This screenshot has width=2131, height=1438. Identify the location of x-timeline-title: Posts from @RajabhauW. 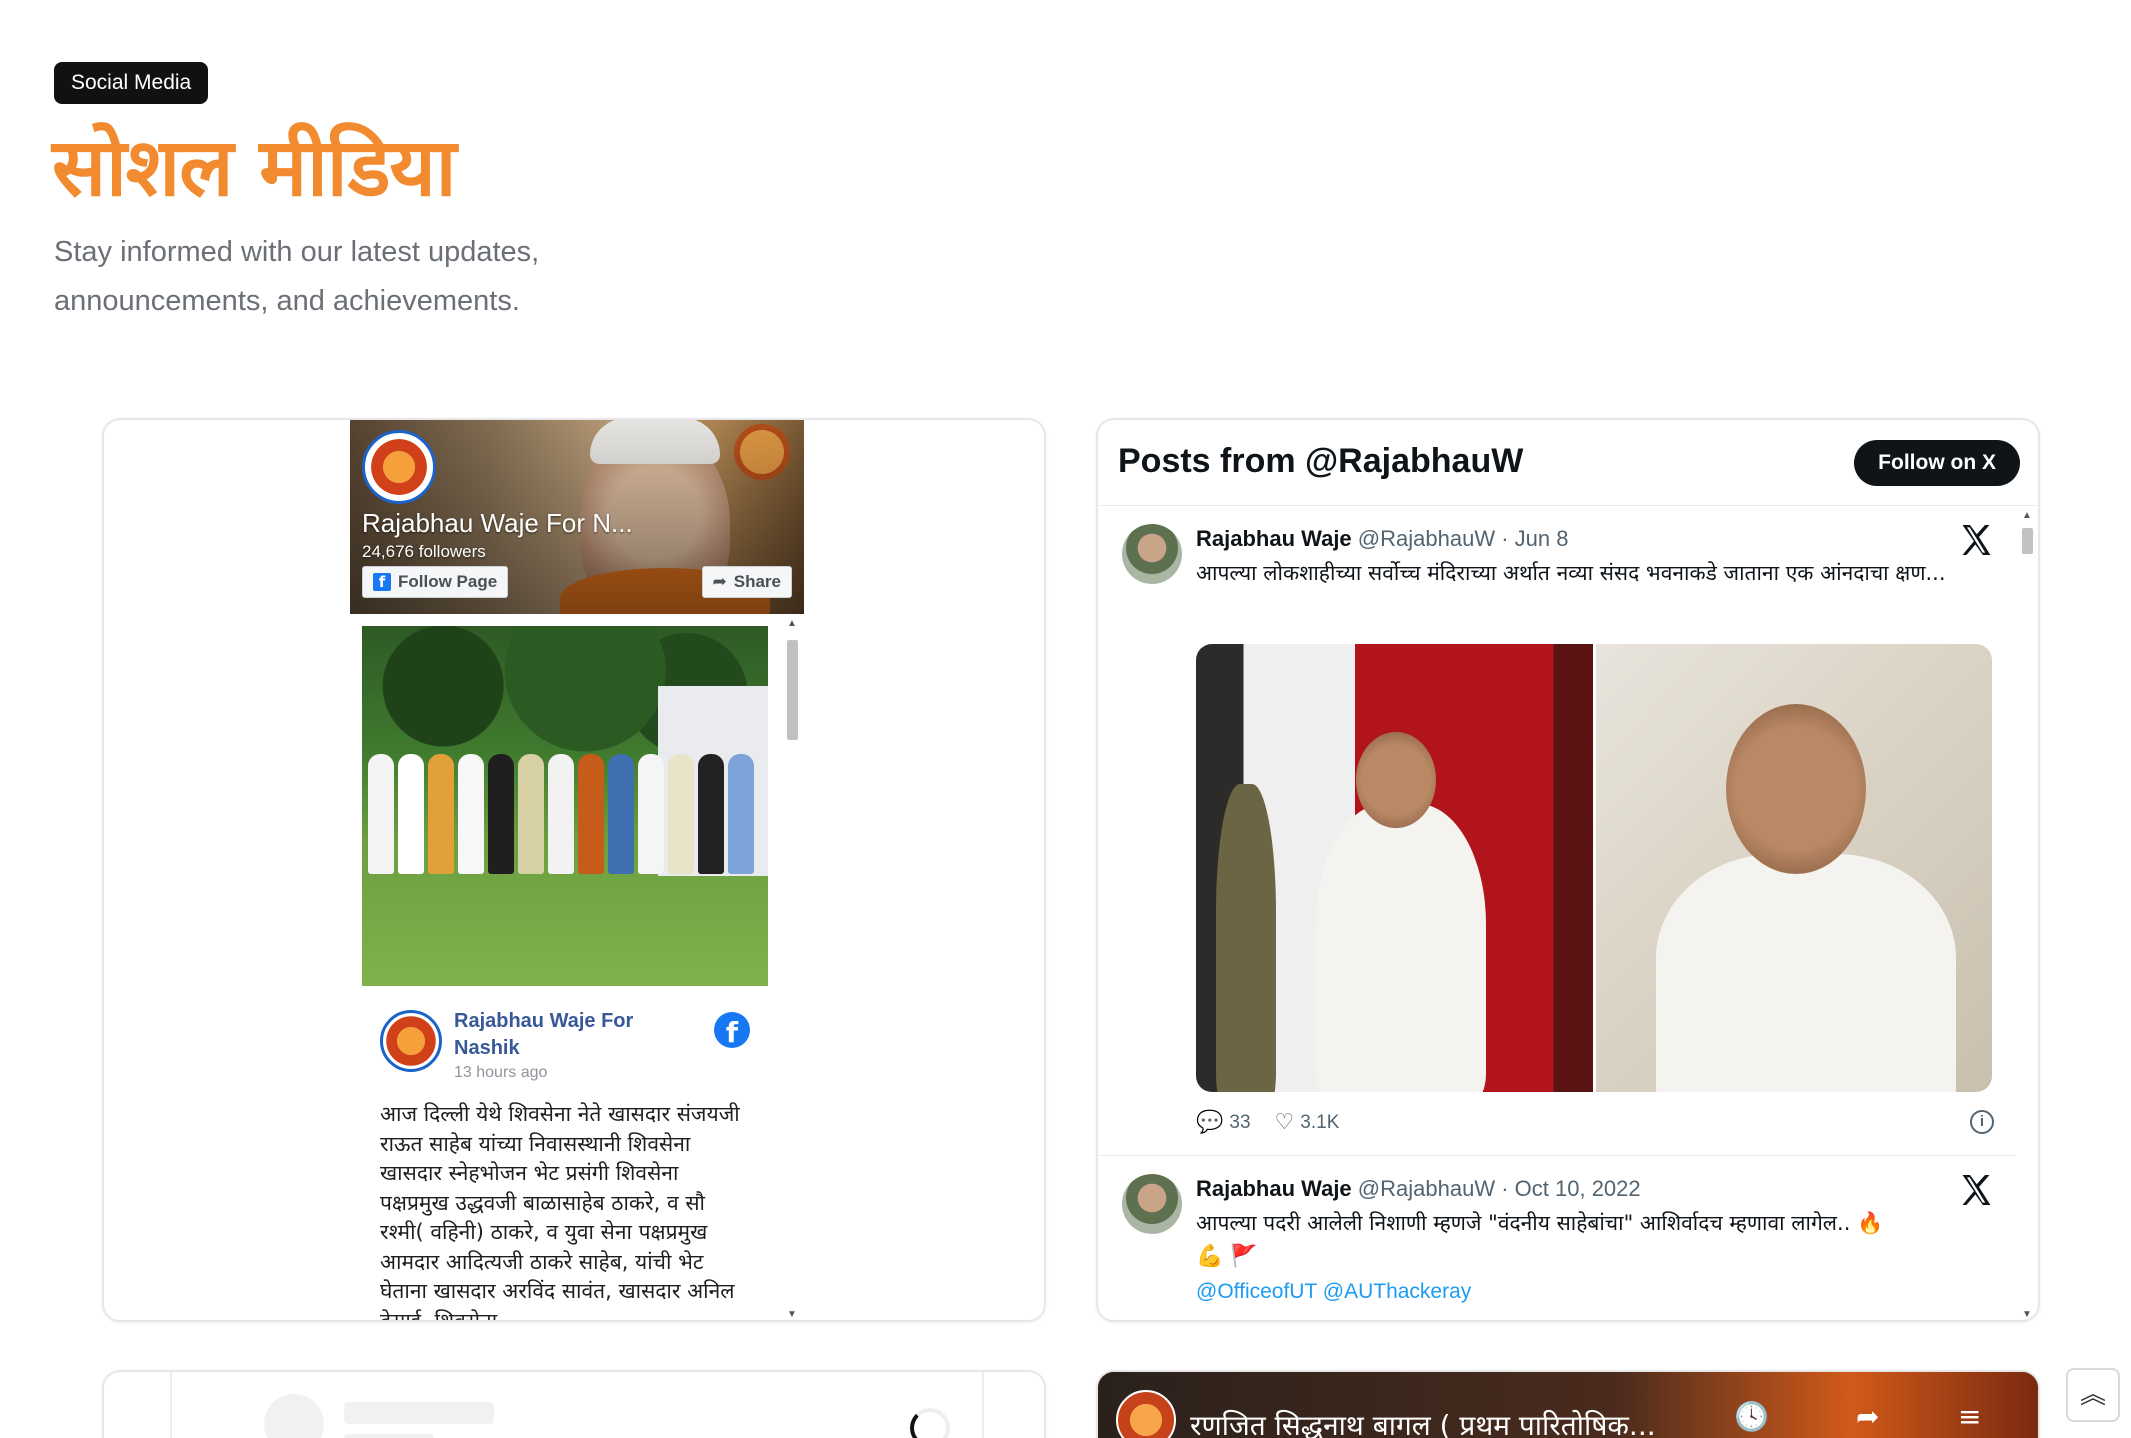
(1321, 461).